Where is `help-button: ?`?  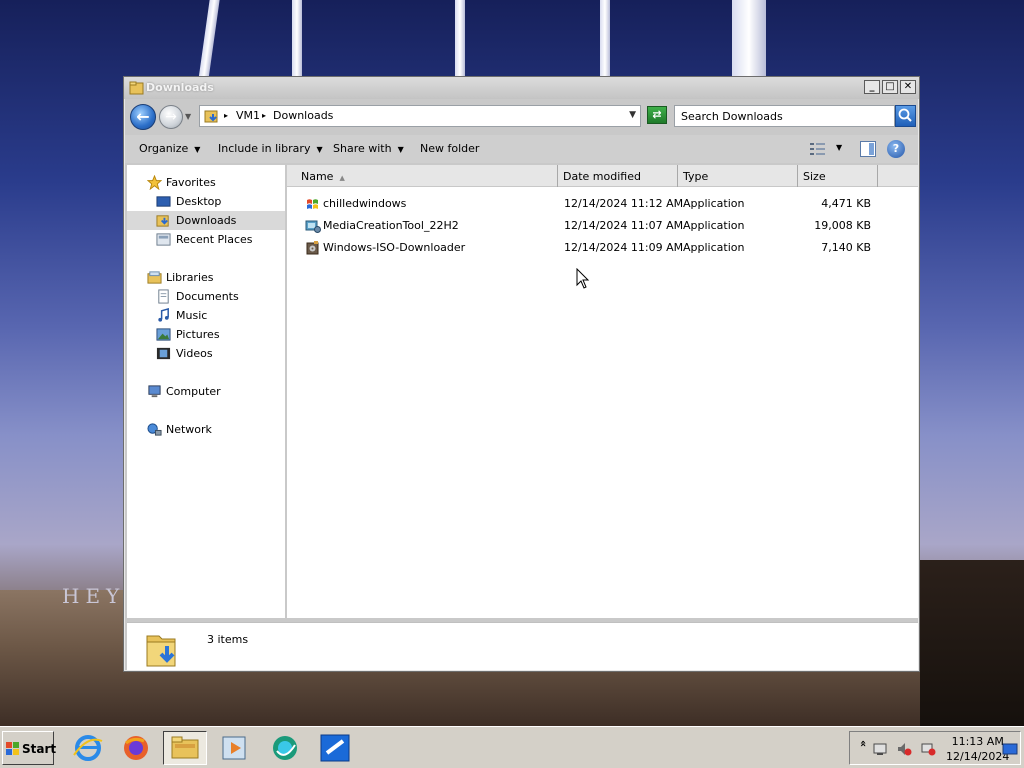 help-button: ? is located at coordinates (896, 149).